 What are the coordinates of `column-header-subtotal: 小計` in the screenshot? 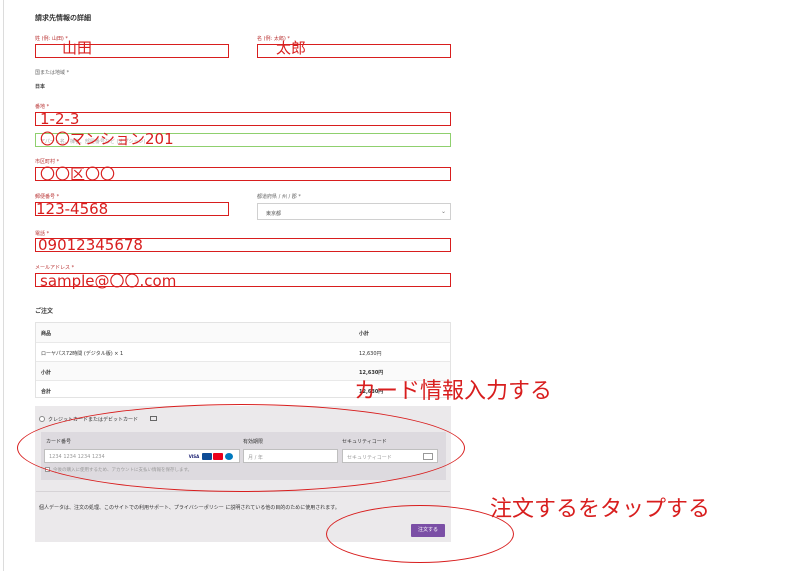 It's located at (364, 334).